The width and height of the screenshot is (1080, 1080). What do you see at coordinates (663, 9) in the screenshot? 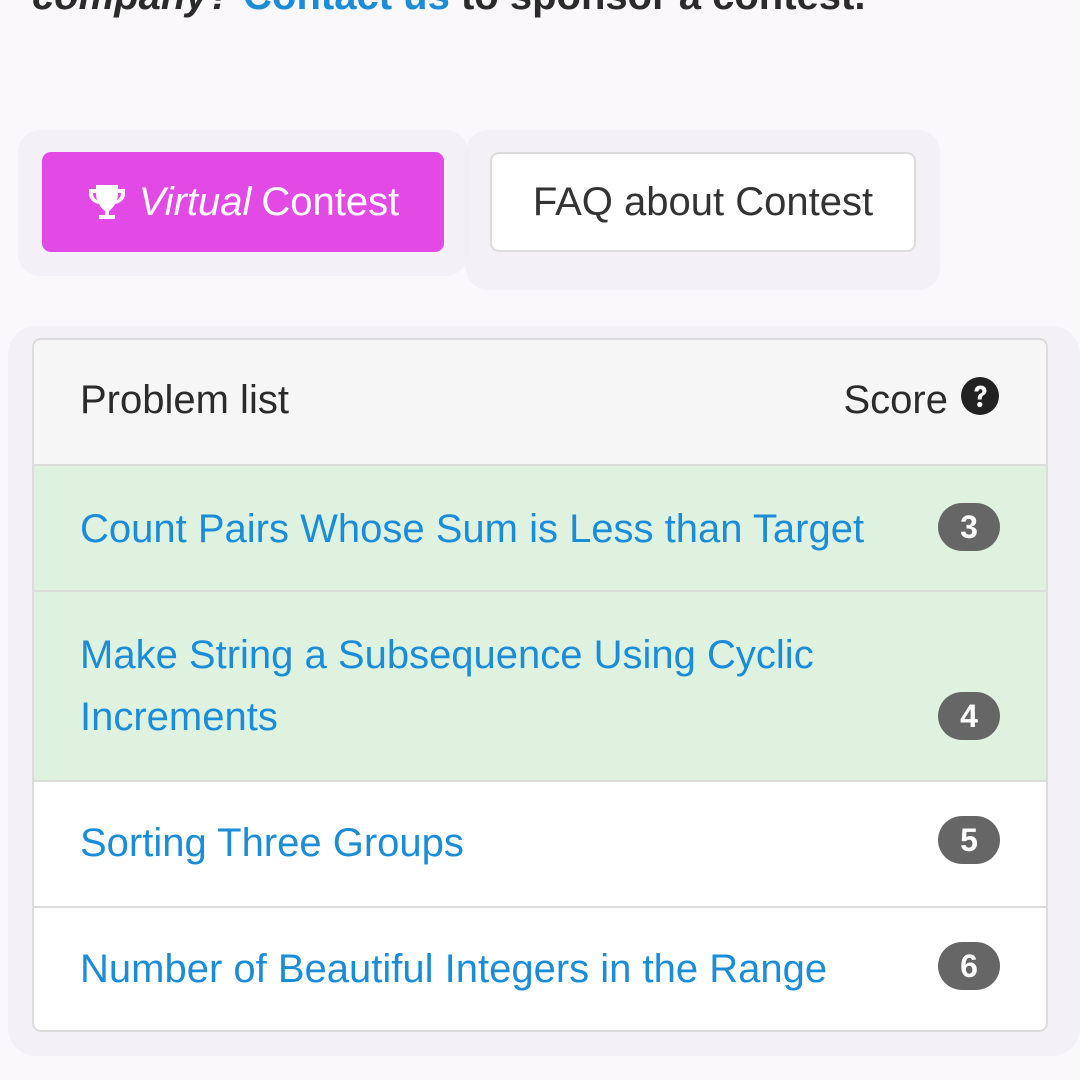
I see `sponsor-rest-text: to sponsor a contest.` at bounding box center [663, 9].